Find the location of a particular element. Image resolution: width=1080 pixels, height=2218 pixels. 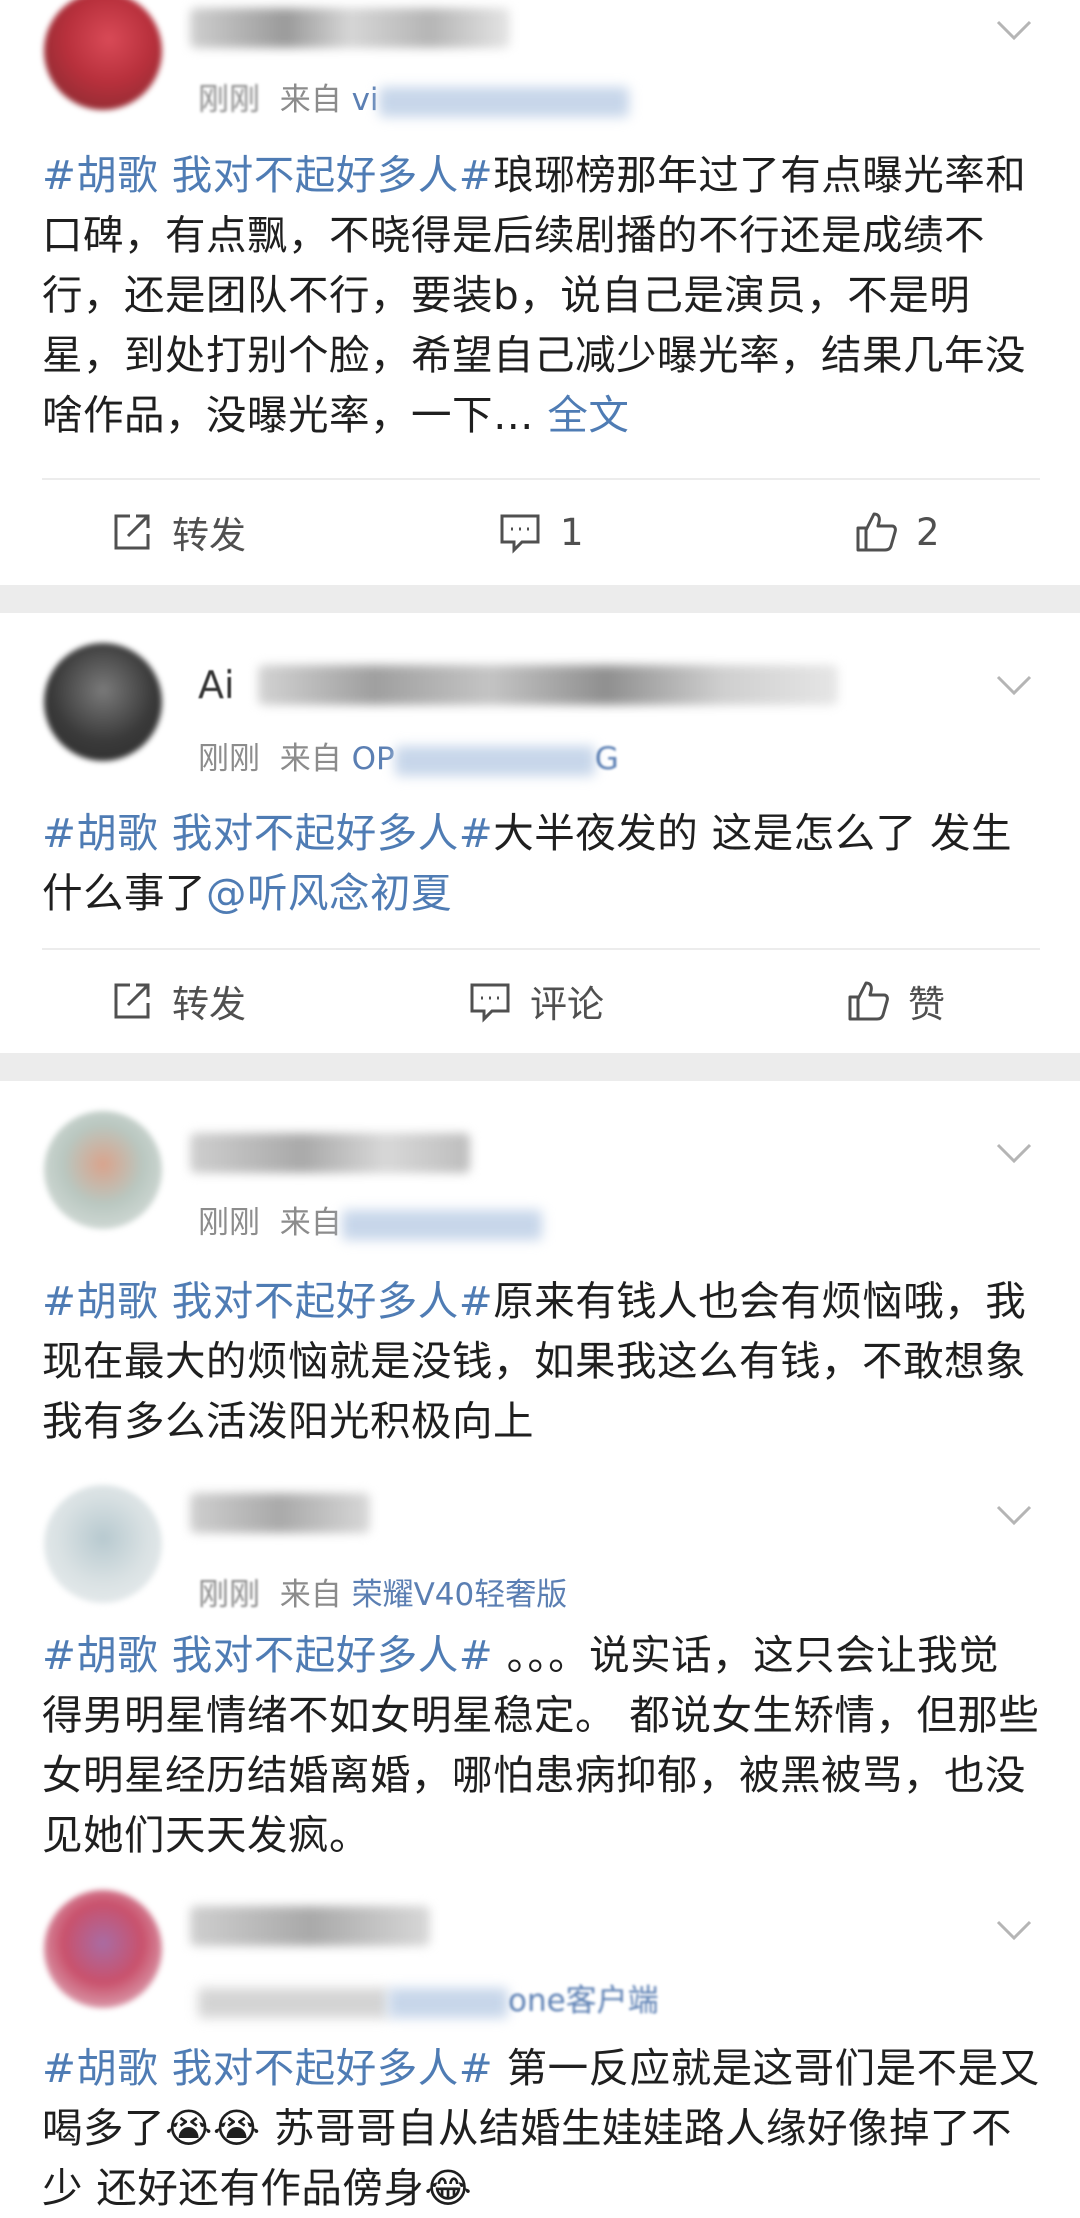

action-bar: 转发 1 2 is located at coordinates (540, 532).